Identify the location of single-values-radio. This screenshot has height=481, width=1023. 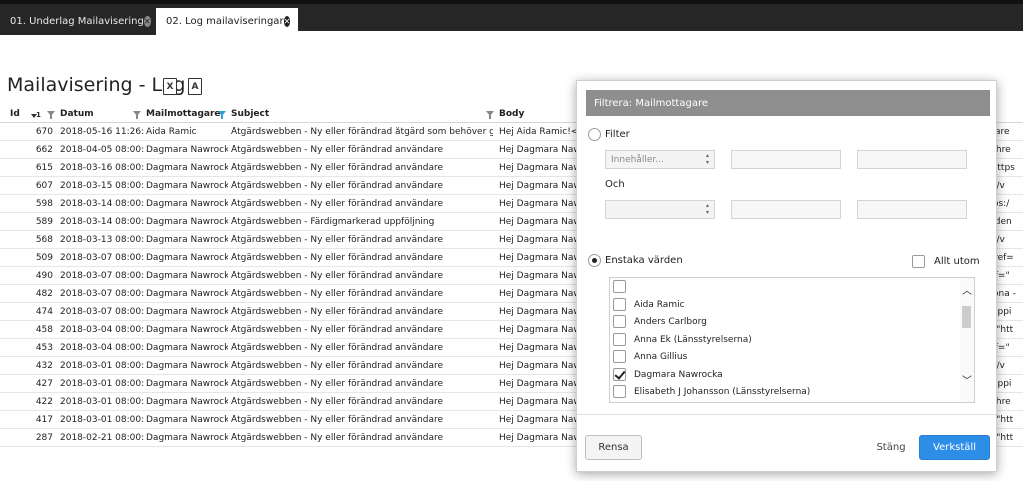
(594, 260).